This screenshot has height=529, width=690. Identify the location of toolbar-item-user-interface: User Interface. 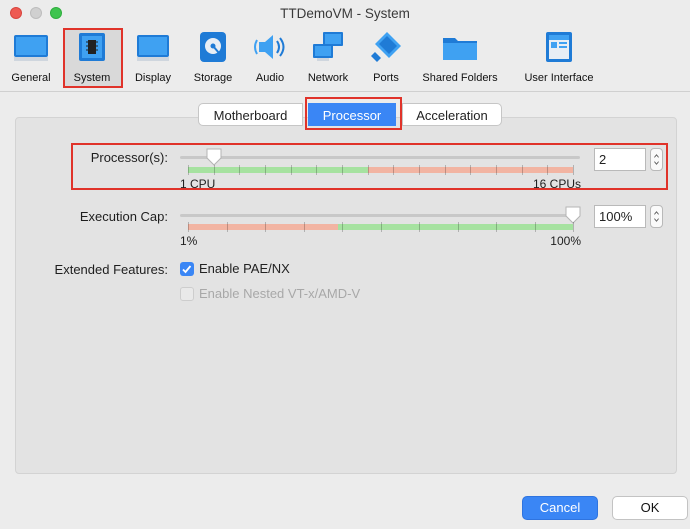
(559, 57).